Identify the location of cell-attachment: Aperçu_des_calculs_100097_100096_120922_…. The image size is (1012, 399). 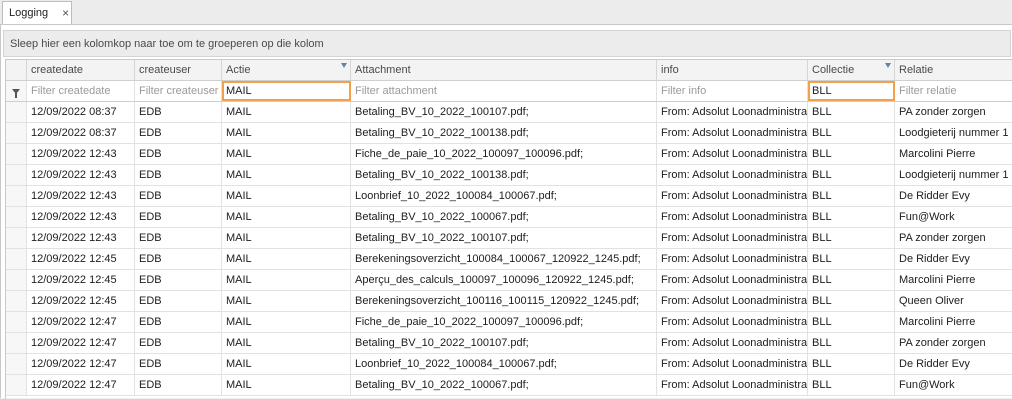
(504, 280).